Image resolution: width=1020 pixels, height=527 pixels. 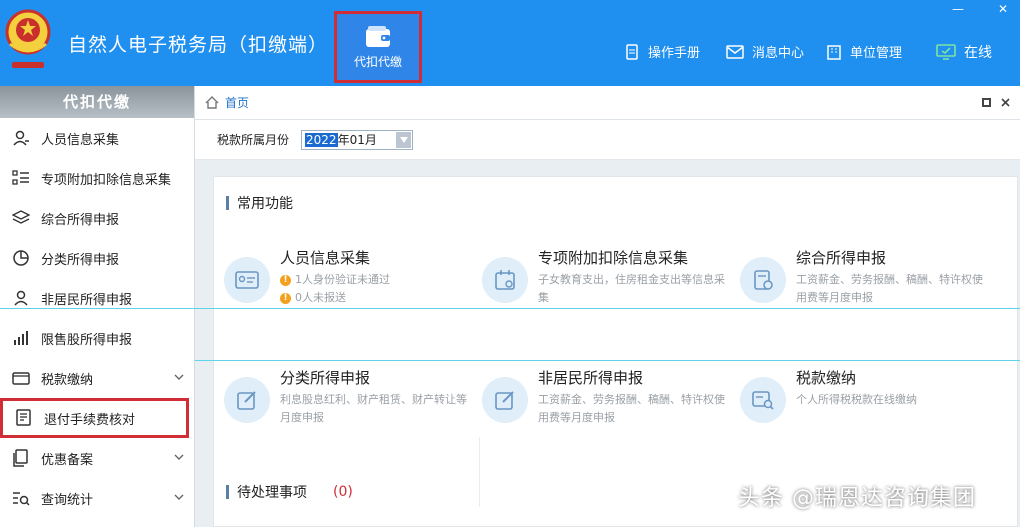 What do you see at coordinates (978, 53) in the screenshot?
I see `online-label: 在线` at bounding box center [978, 53].